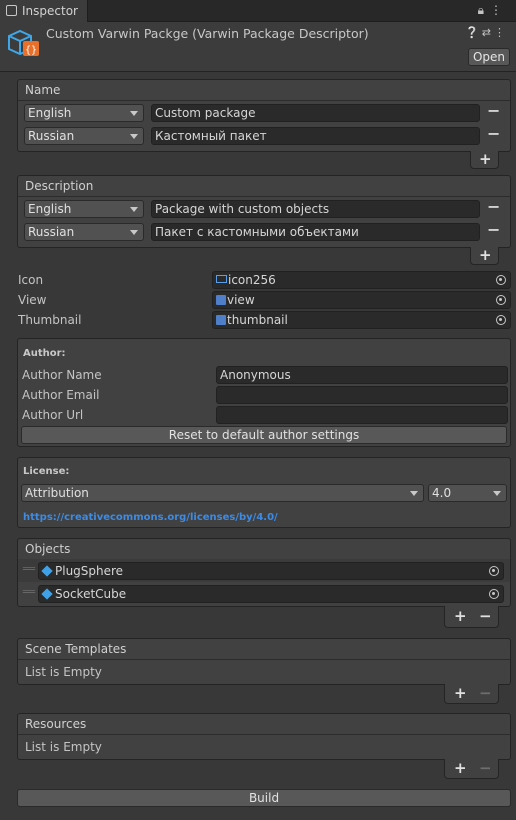  What do you see at coordinates (473, 32) in the screenshot?
I see `help-icon: ❔` at bounding box center [473, 32].